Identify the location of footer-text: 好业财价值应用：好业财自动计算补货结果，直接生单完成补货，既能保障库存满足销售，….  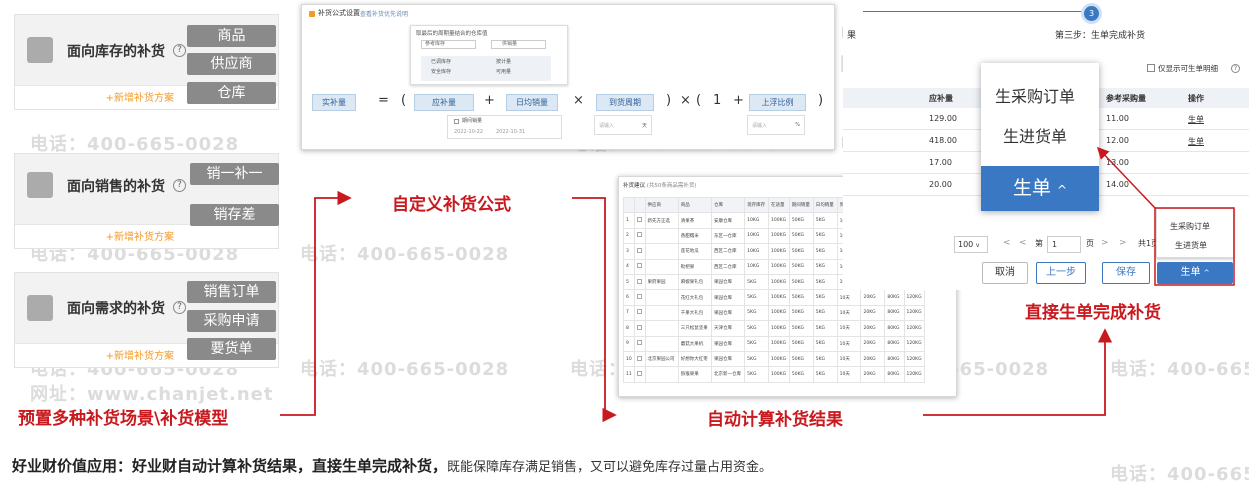
(392, 465).